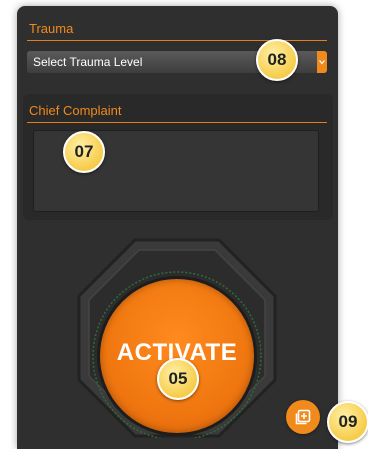  Describe the element at coordinates (177, 122) in the screenshot. I see `chief-complaint-divider` at that location.